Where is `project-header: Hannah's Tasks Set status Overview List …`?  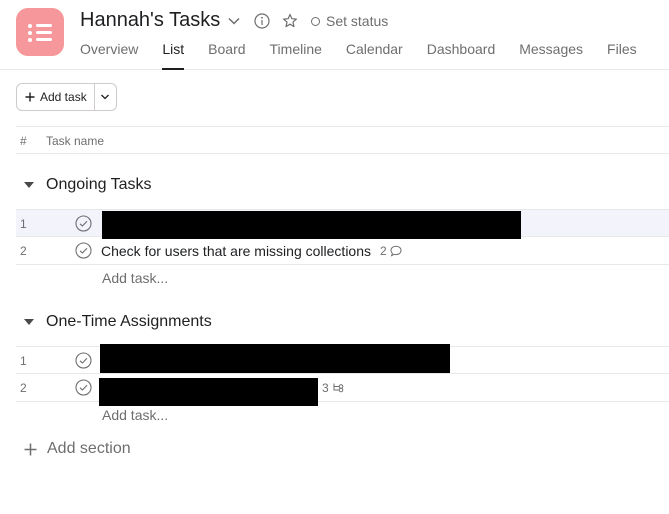 project-header: Hannah's Tasks Set status Overview List … is located at coordinates (334, 35).